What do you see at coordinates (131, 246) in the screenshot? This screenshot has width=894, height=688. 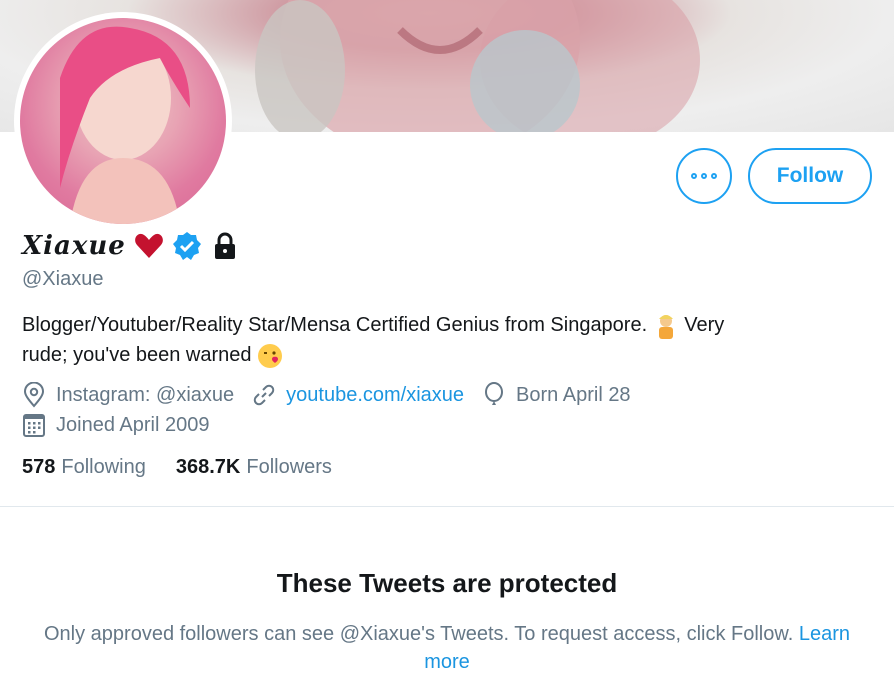 I see `name-row: Xiaxue` at bounding box center [131, 246].